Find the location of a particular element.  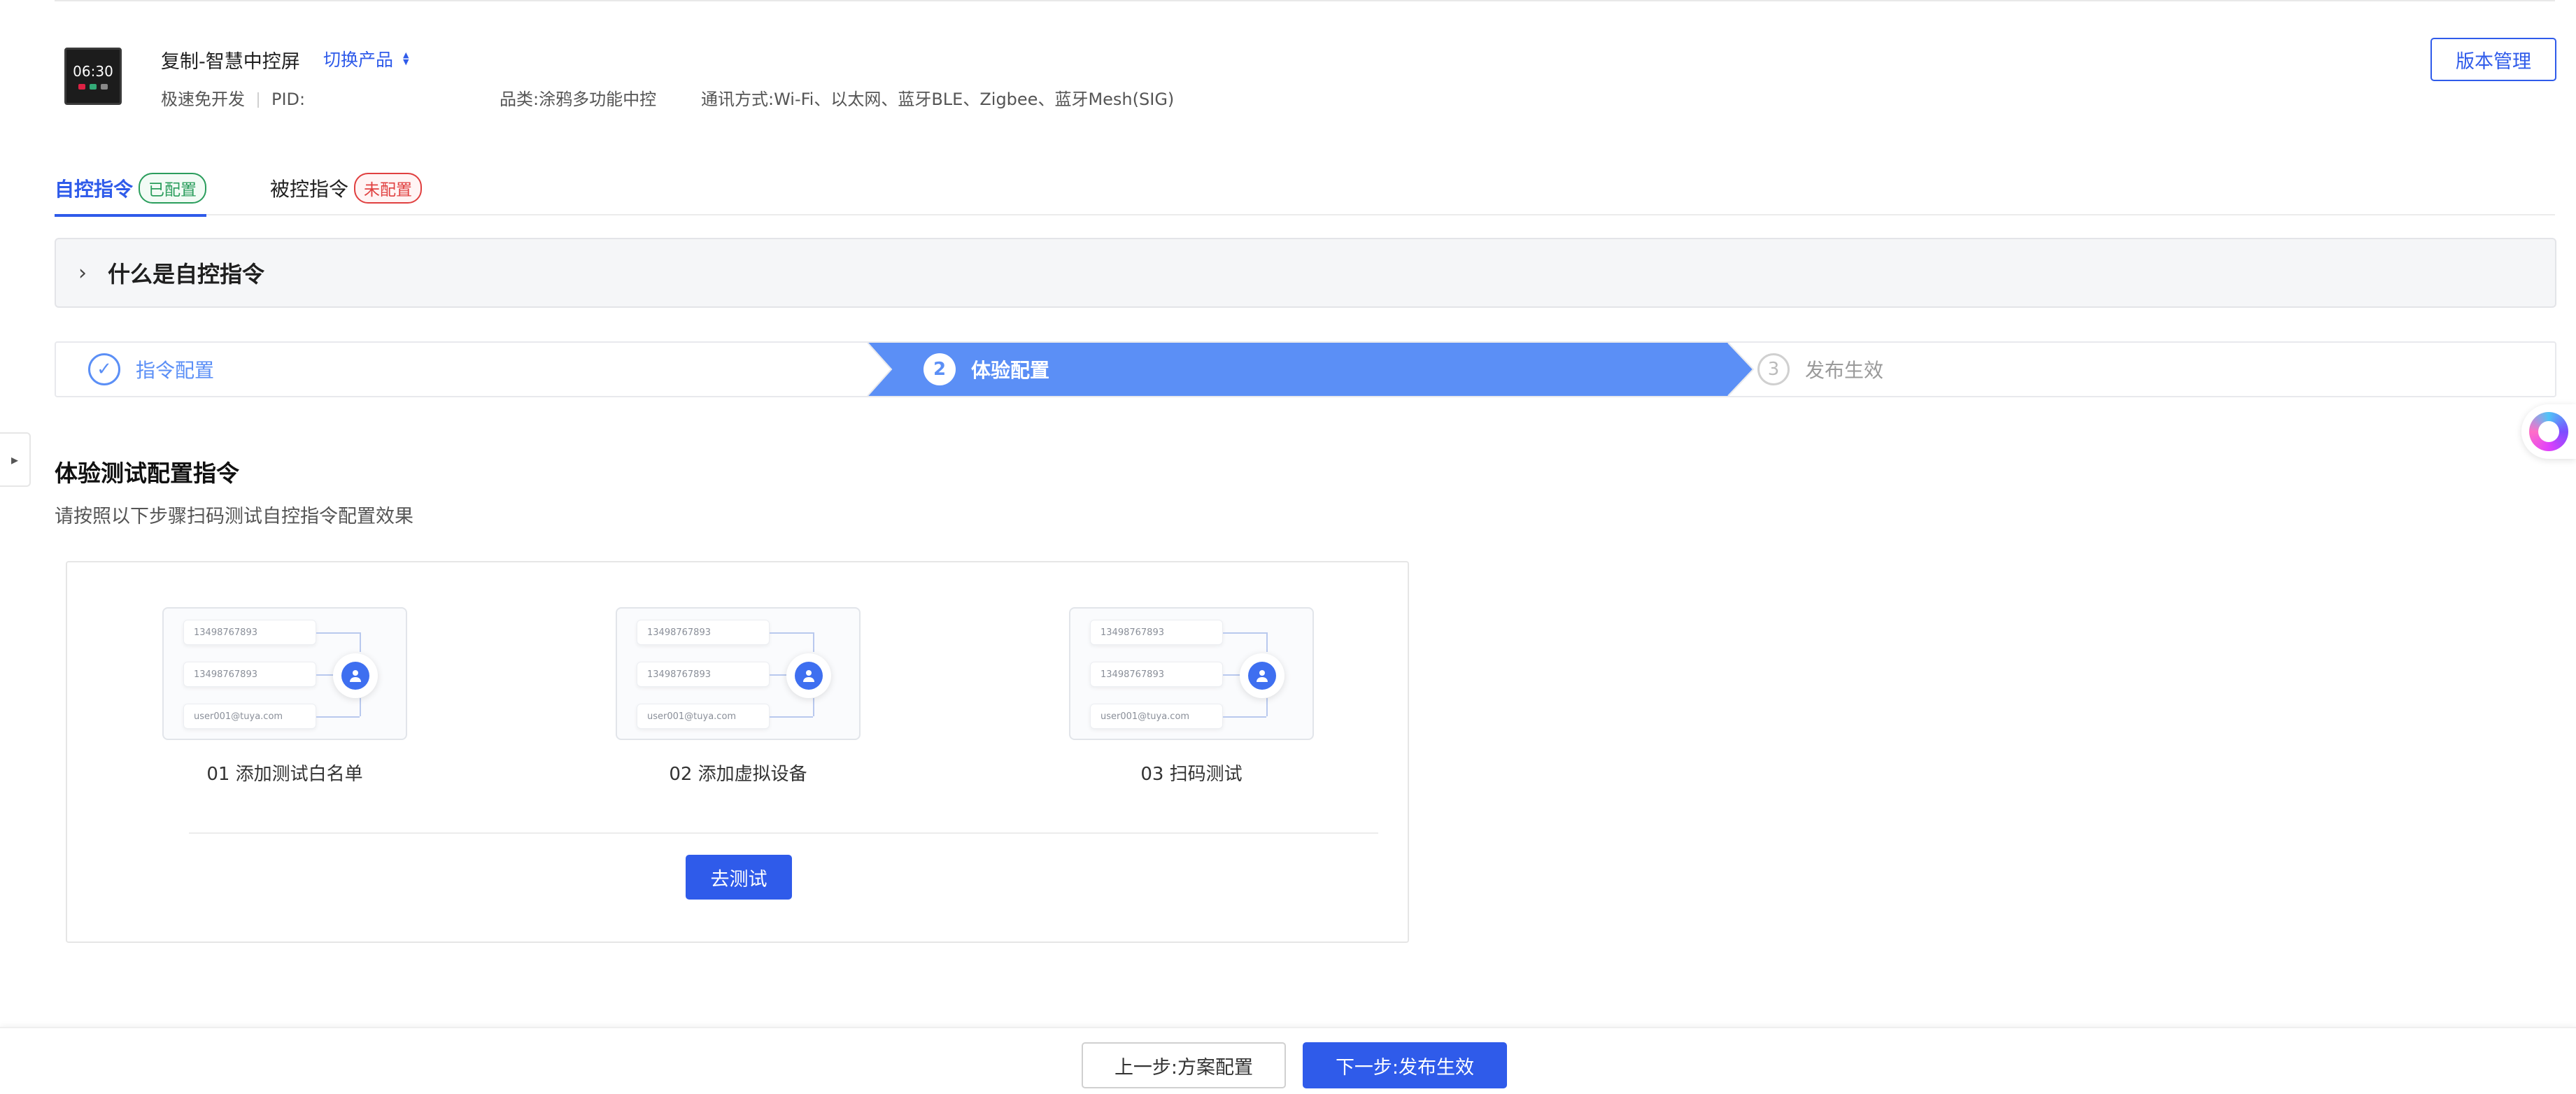

check-circle-icon: ✓ is located at coordinates (104, 369).